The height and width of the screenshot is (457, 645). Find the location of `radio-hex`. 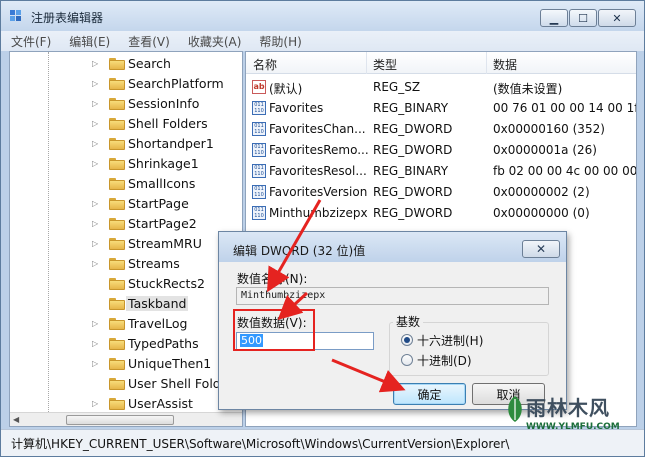

radio-hex is located at coordinates (407, 340).